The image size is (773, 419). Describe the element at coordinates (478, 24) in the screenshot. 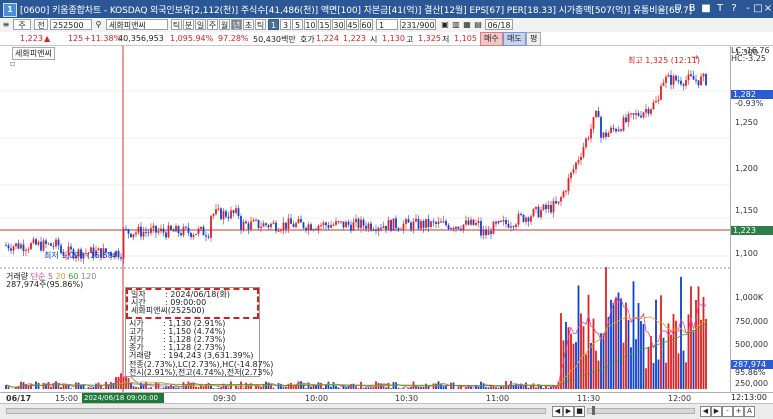

I see `calendar-icon: ▤` at that location.